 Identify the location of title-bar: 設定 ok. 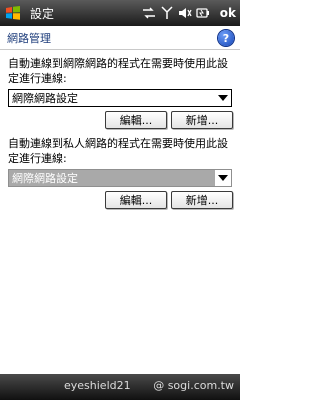
(120, 13).